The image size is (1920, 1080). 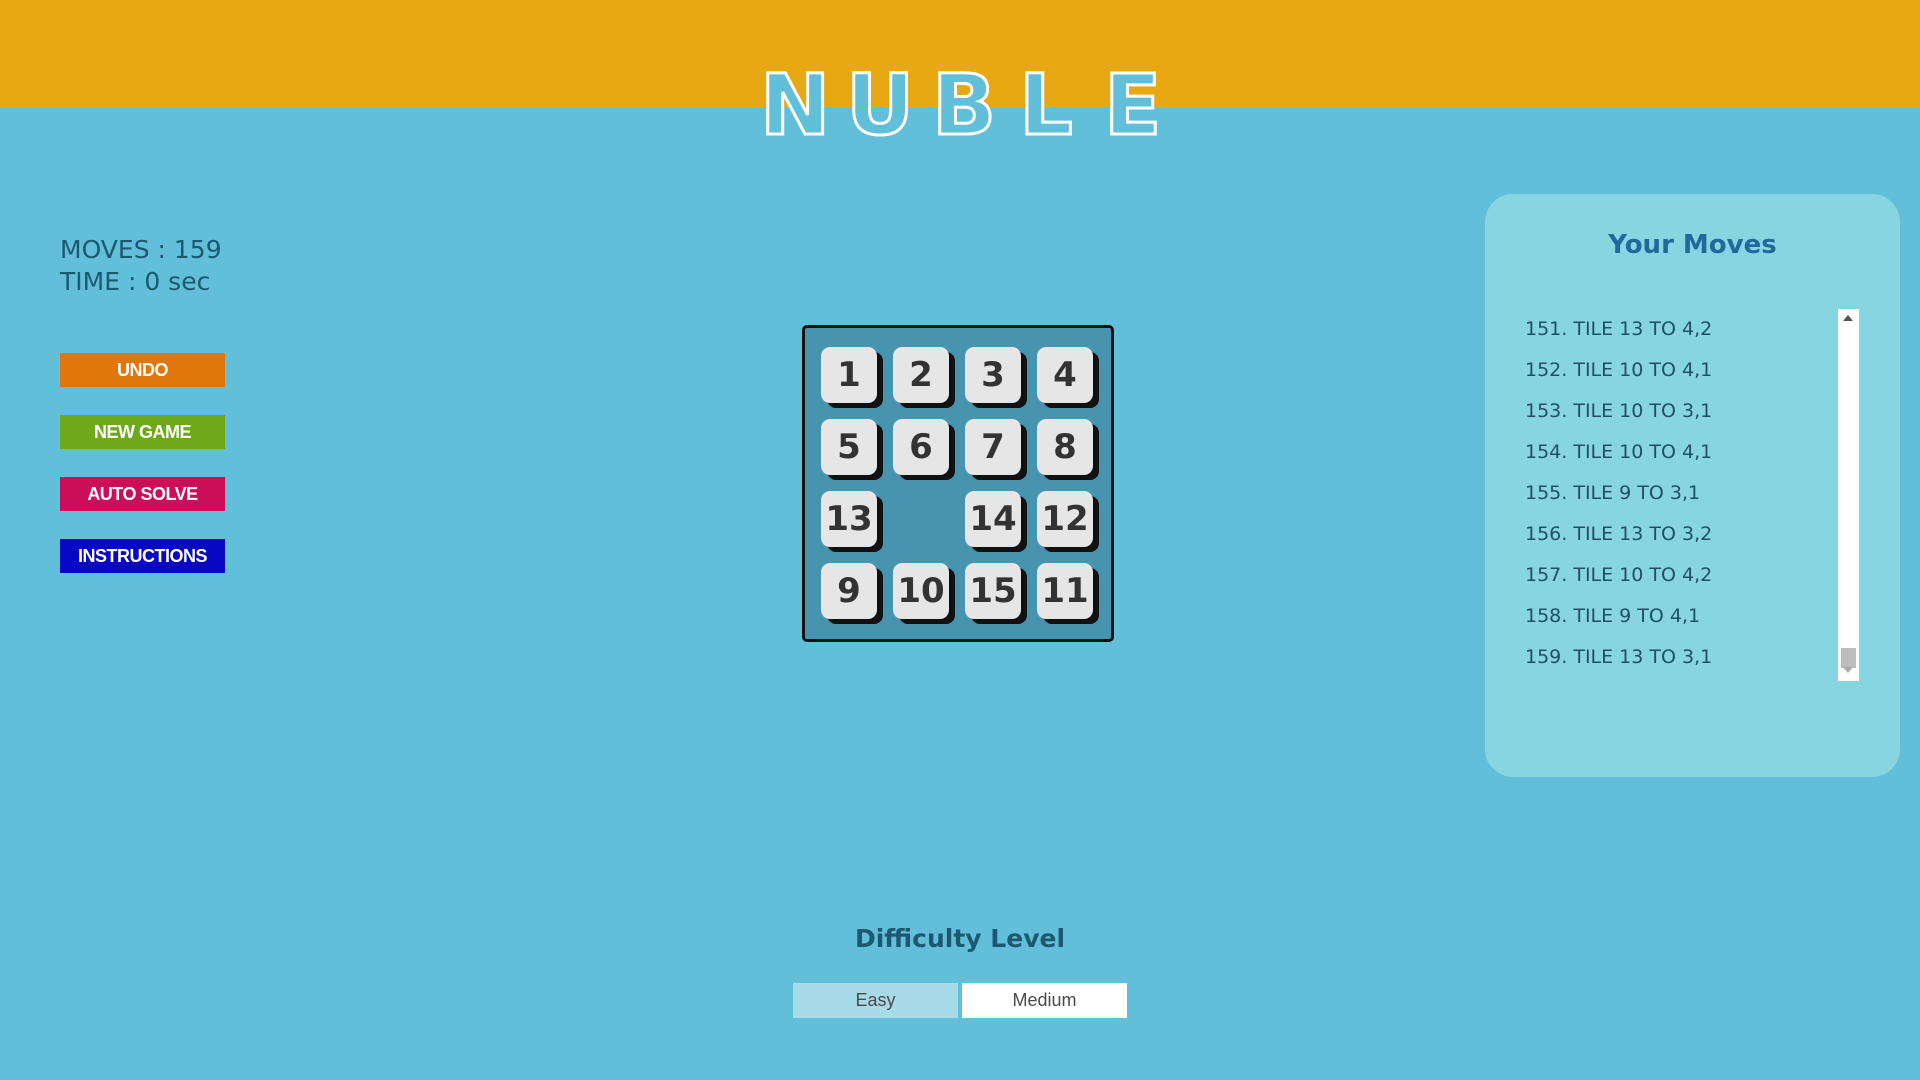 I want to click on time-counter: TIME : 0 sec, so click(x=135, y=281).